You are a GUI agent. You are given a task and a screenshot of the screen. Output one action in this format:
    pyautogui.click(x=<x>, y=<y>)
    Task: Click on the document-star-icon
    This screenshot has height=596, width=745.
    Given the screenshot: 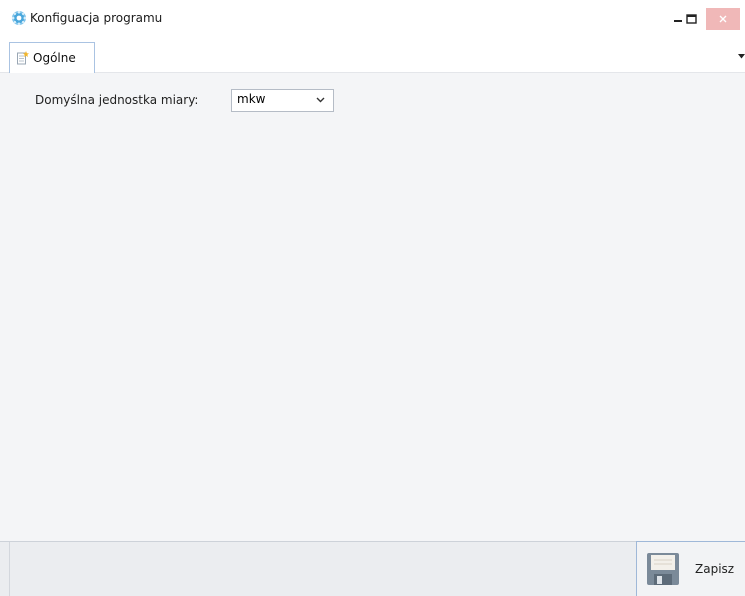 What is the action you would take?
    pyautogui.click(x=23, y=58)
    